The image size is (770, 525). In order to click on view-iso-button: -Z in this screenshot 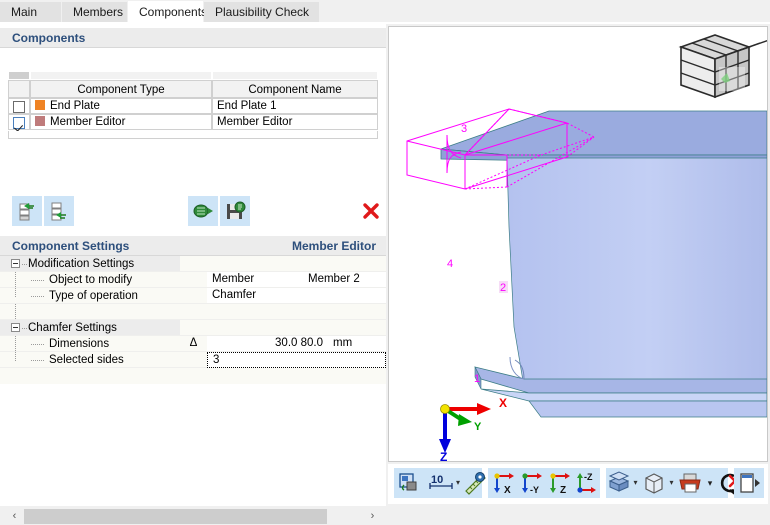, I will do `click(586, 483)`.